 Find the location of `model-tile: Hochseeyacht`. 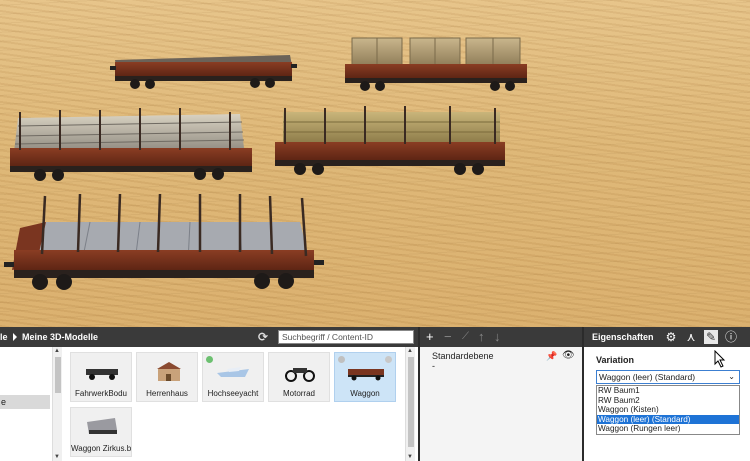

model-tile: Hochseeyacht is located at coordinates (233, 377).